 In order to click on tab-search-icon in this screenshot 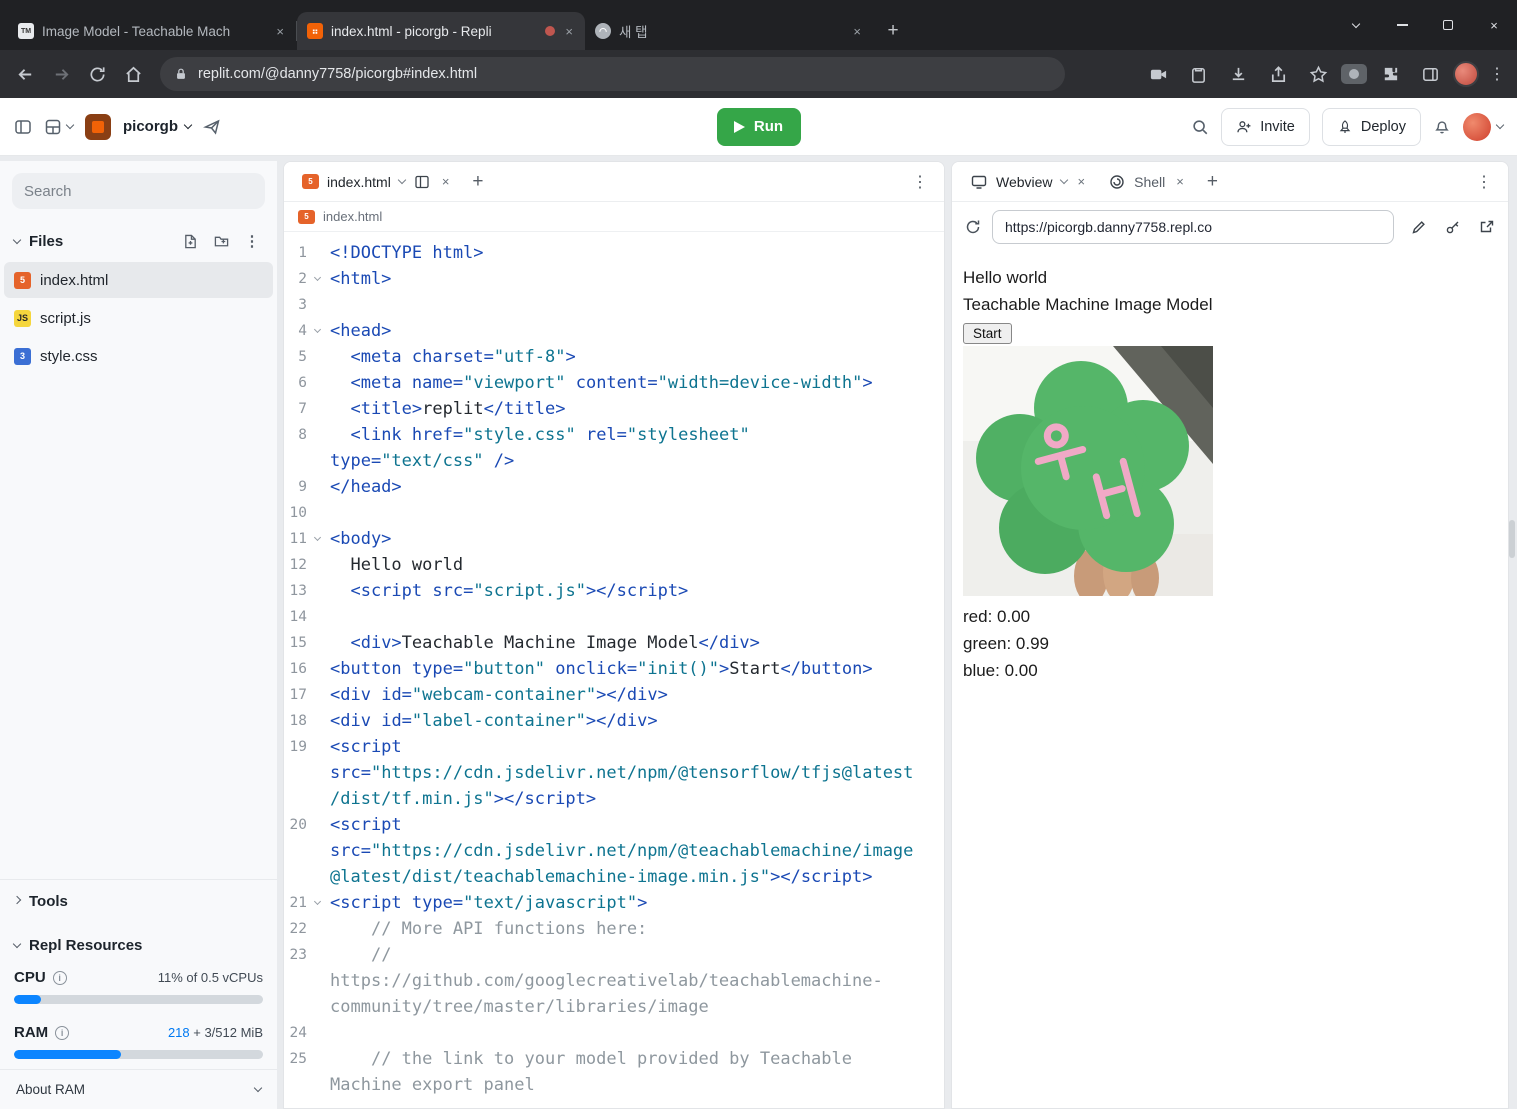, I will do `click(1356, 25)`.